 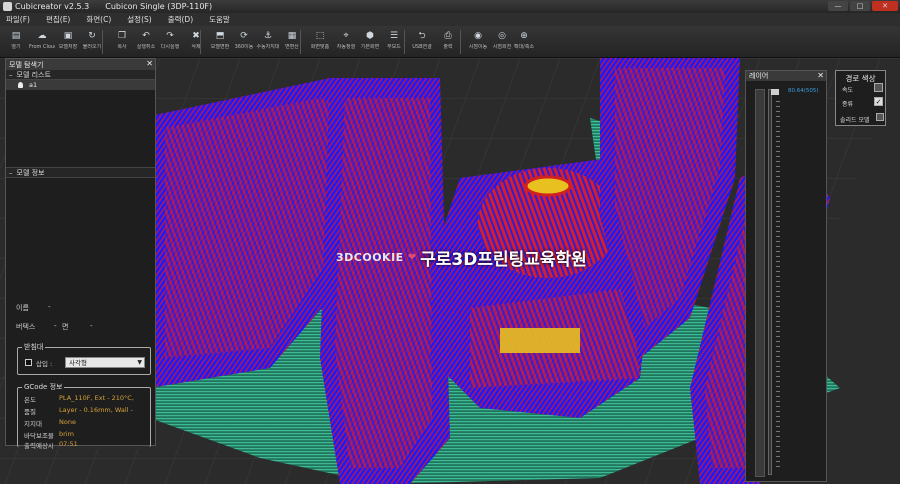 What do you see at coordinates (28, 362) in the screenshot?
I see `insert-checkbox` at bounding box center [28, 362].